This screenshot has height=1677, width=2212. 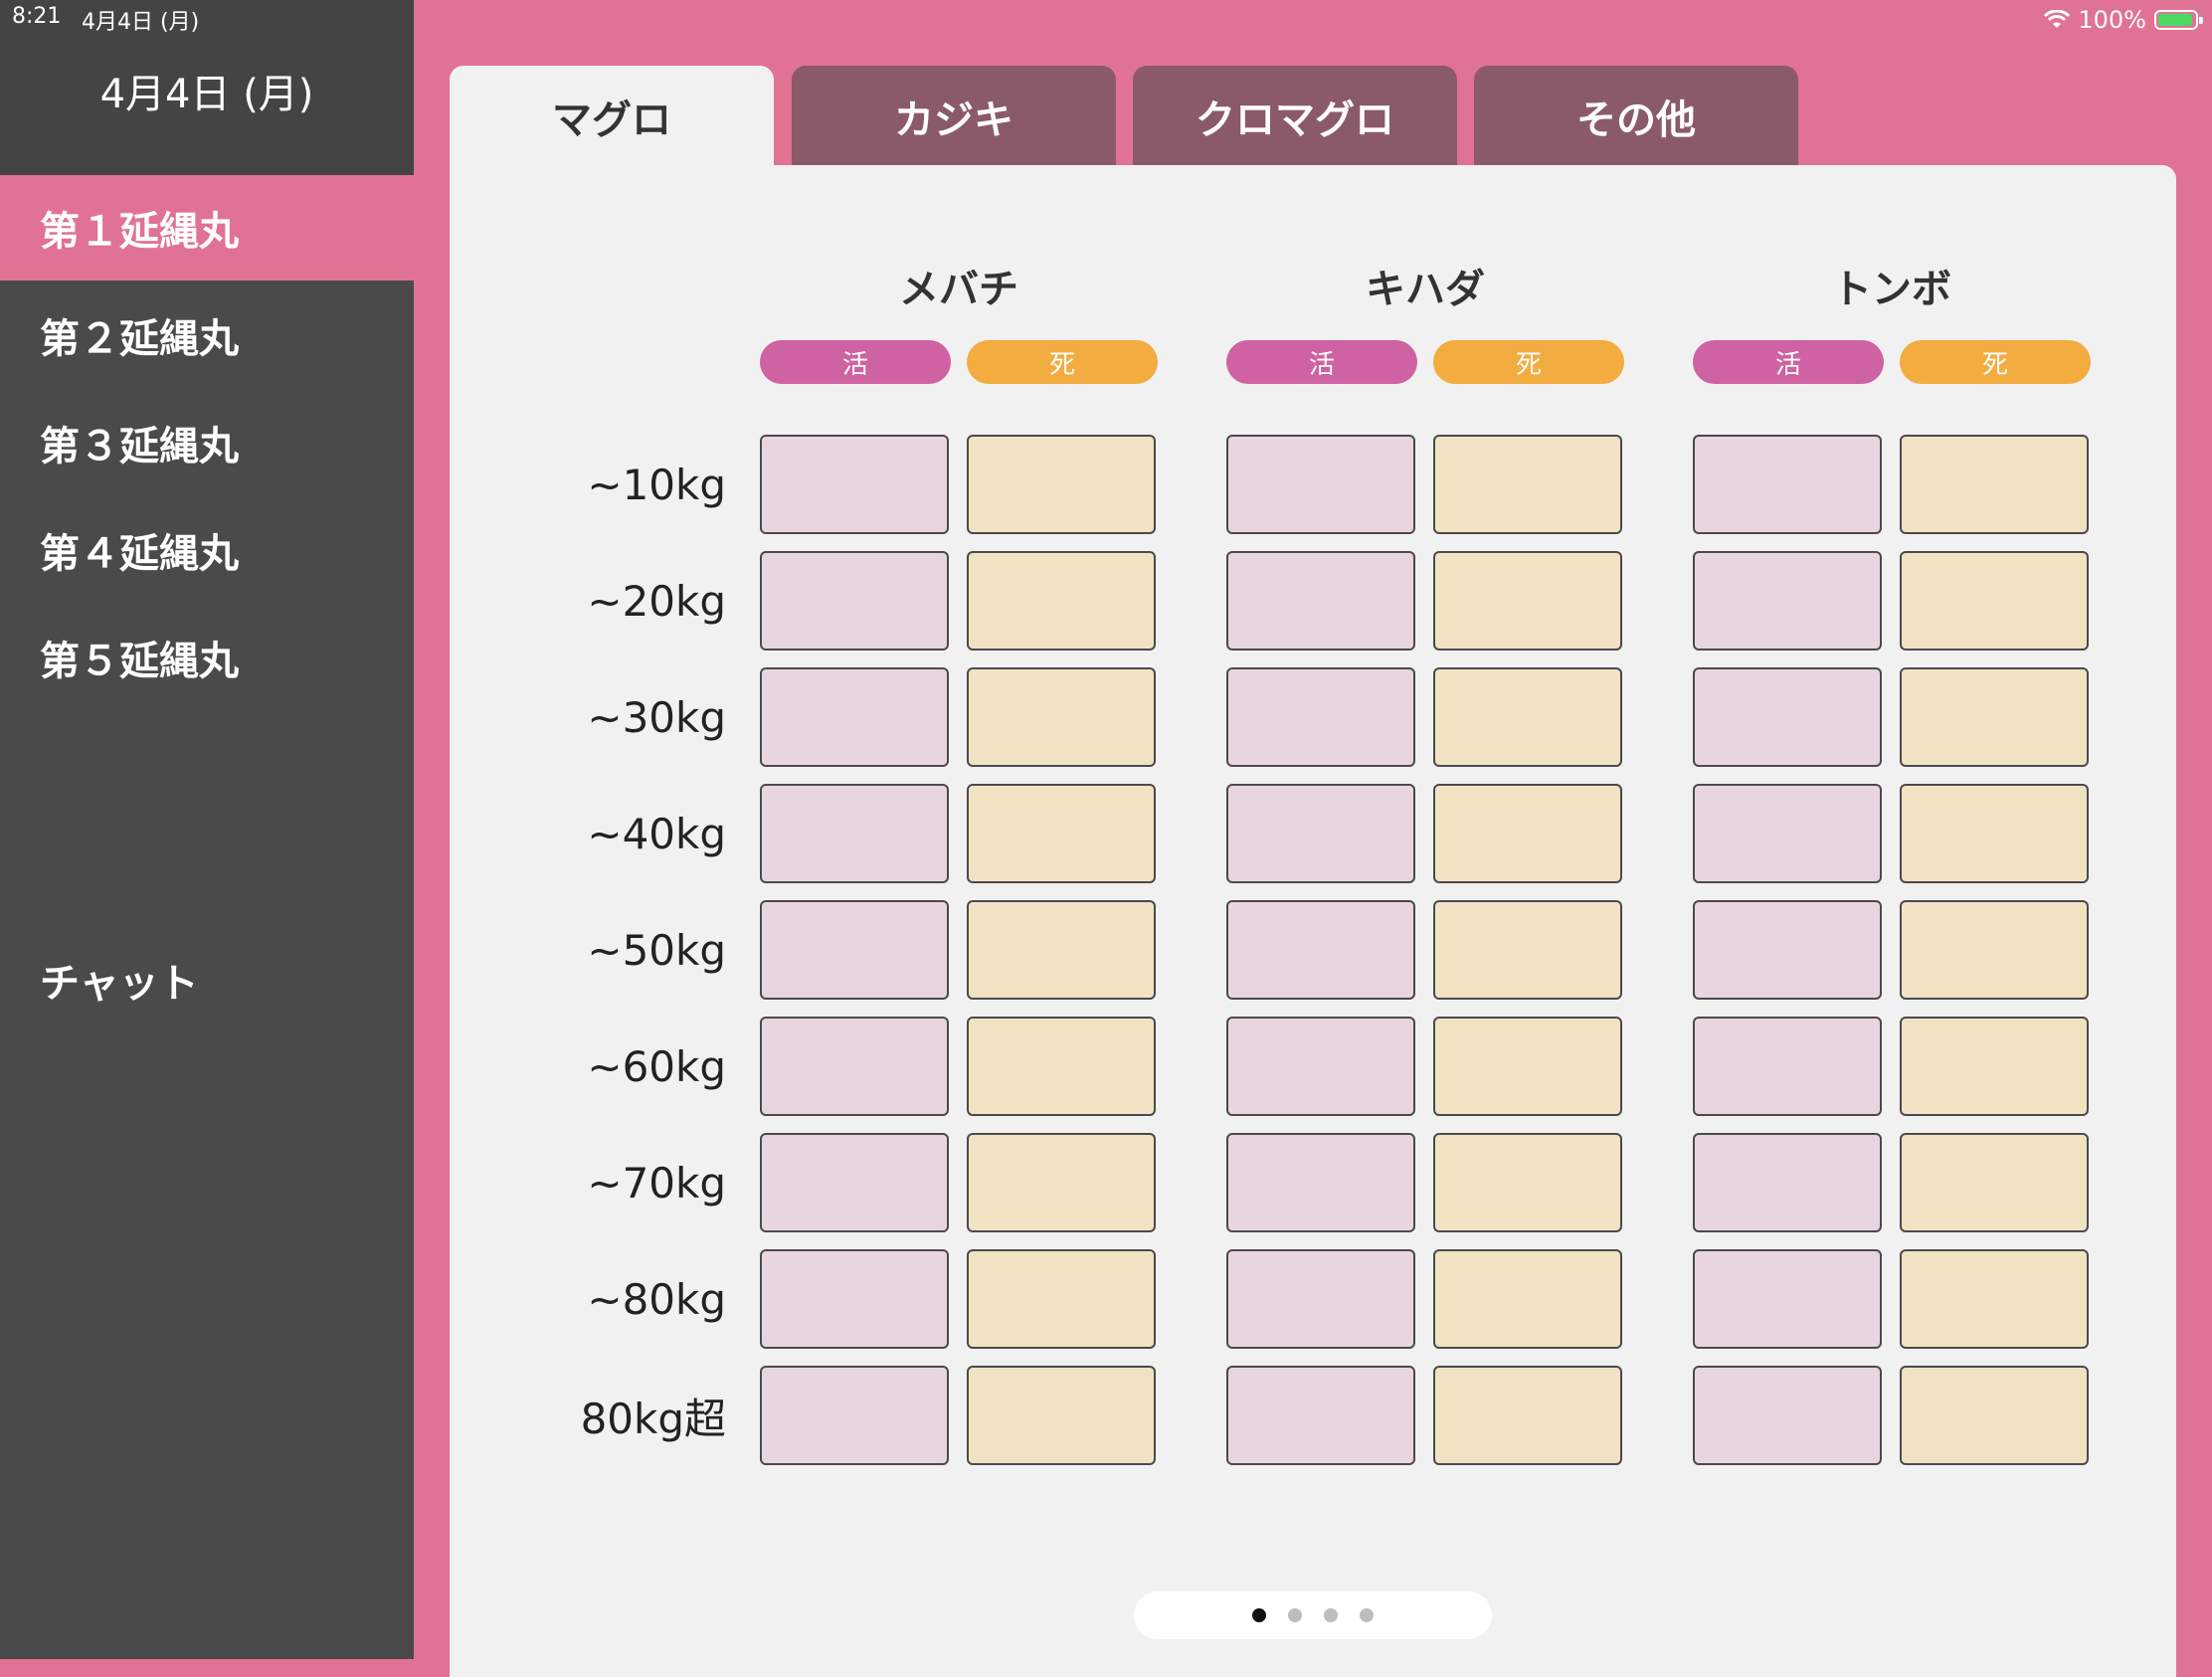 What do you see at coordinates (656, 1183) in the screenshot?
I see `weight-row-label: ~70kg` at bounding box center [656, 1183].